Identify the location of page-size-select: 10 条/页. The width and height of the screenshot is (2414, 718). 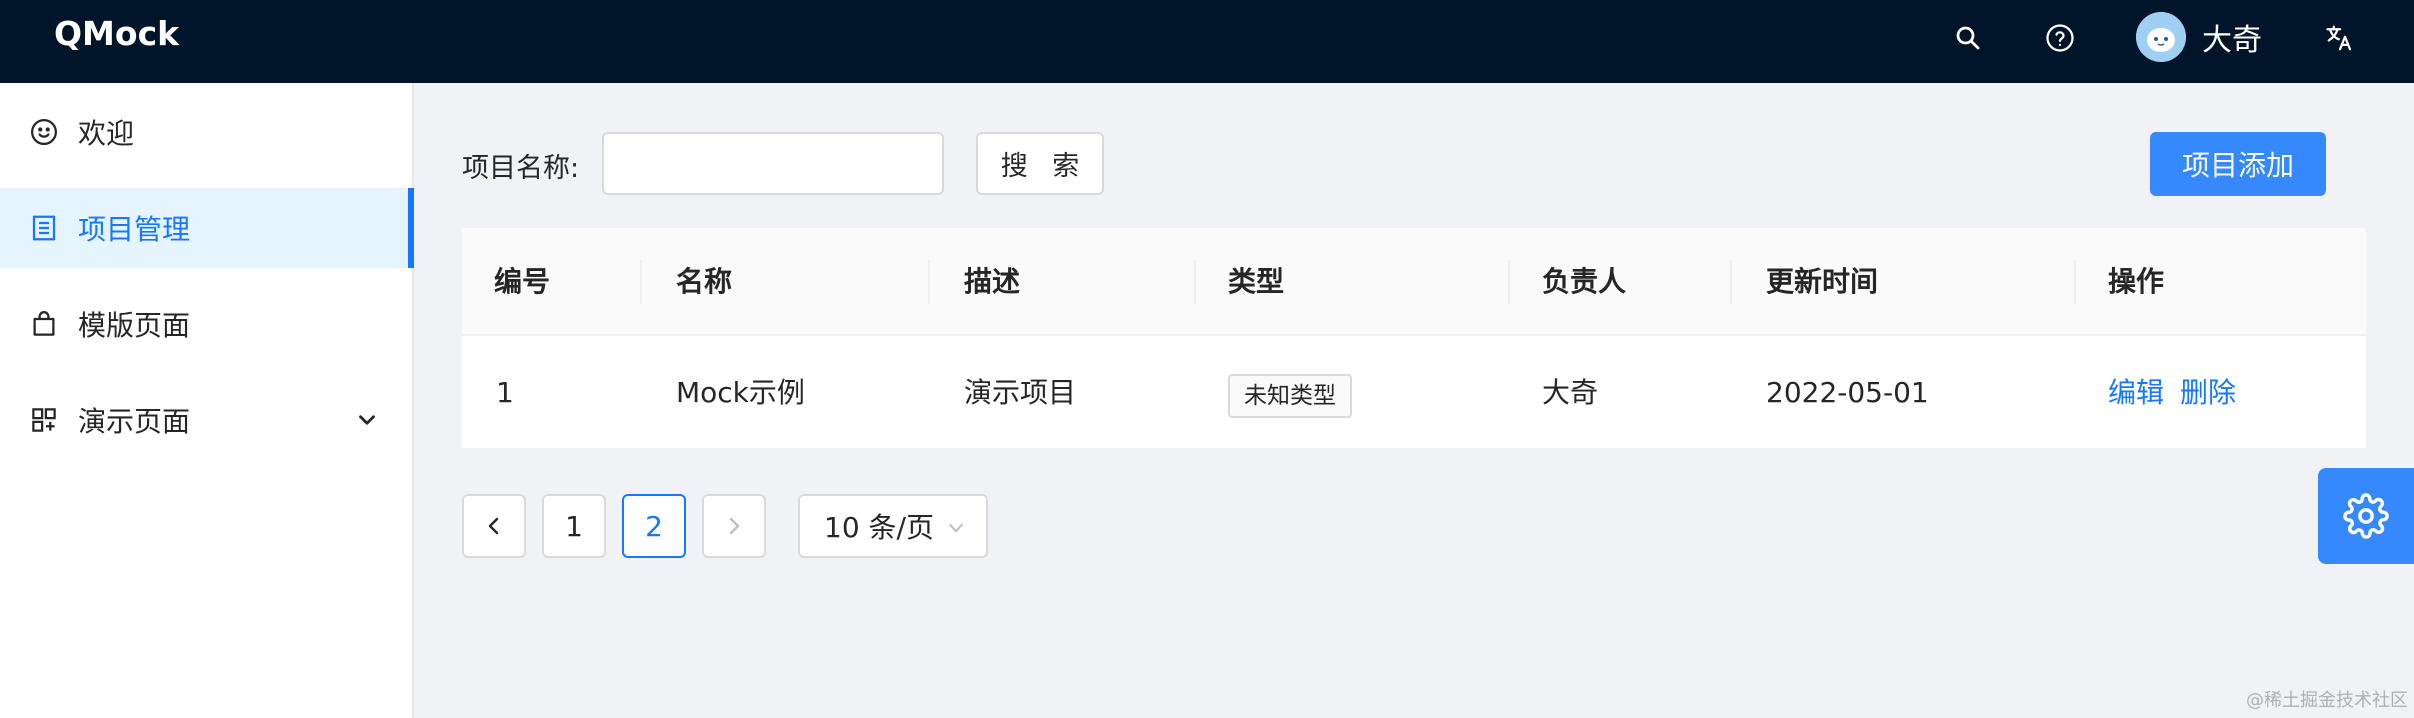
(893, 526).